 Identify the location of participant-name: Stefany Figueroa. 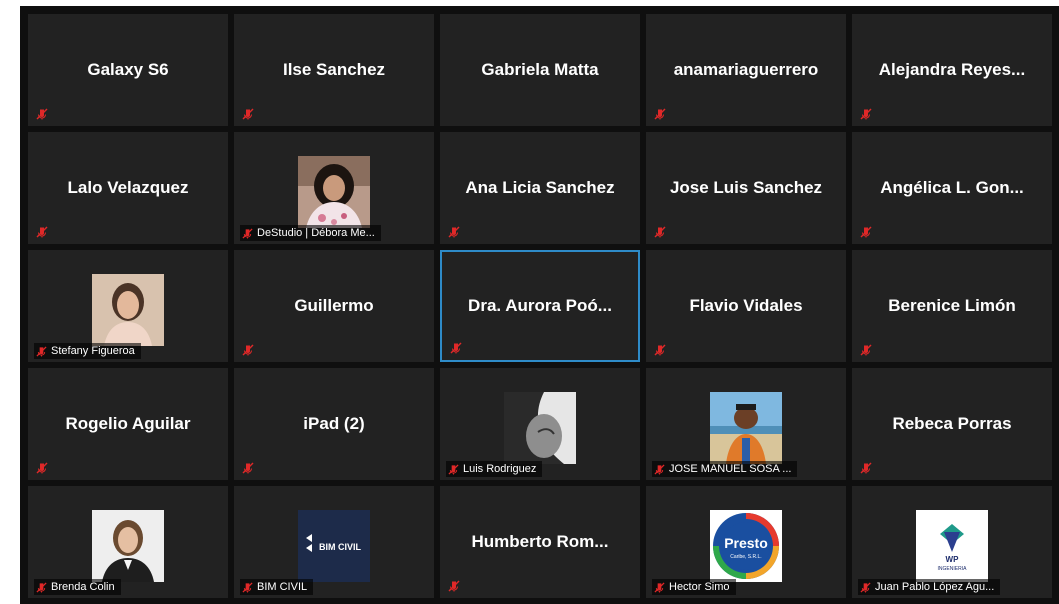
(93, 351).